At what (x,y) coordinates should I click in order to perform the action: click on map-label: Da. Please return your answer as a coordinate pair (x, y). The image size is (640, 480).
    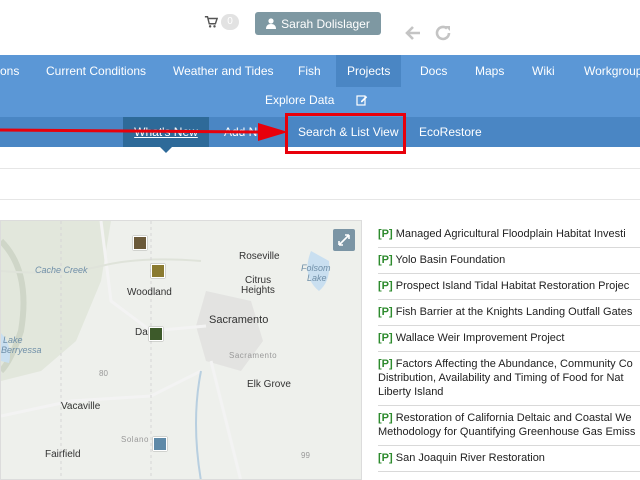
    Looking at the image, I should click on (141, 332).